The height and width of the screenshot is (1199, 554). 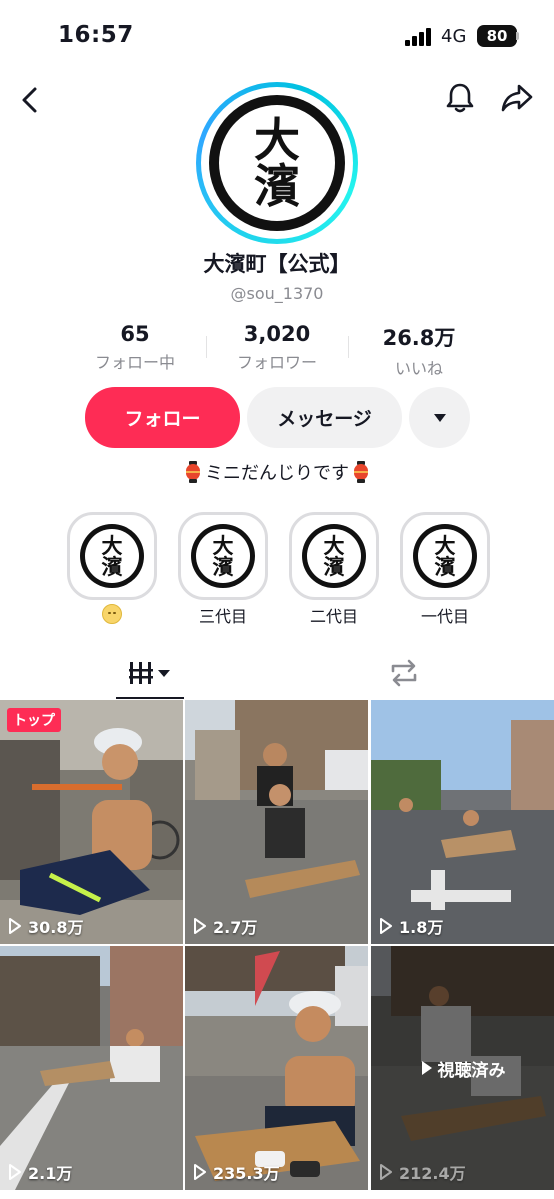 I want to click on tab-underline, so click(x=150, y=698).